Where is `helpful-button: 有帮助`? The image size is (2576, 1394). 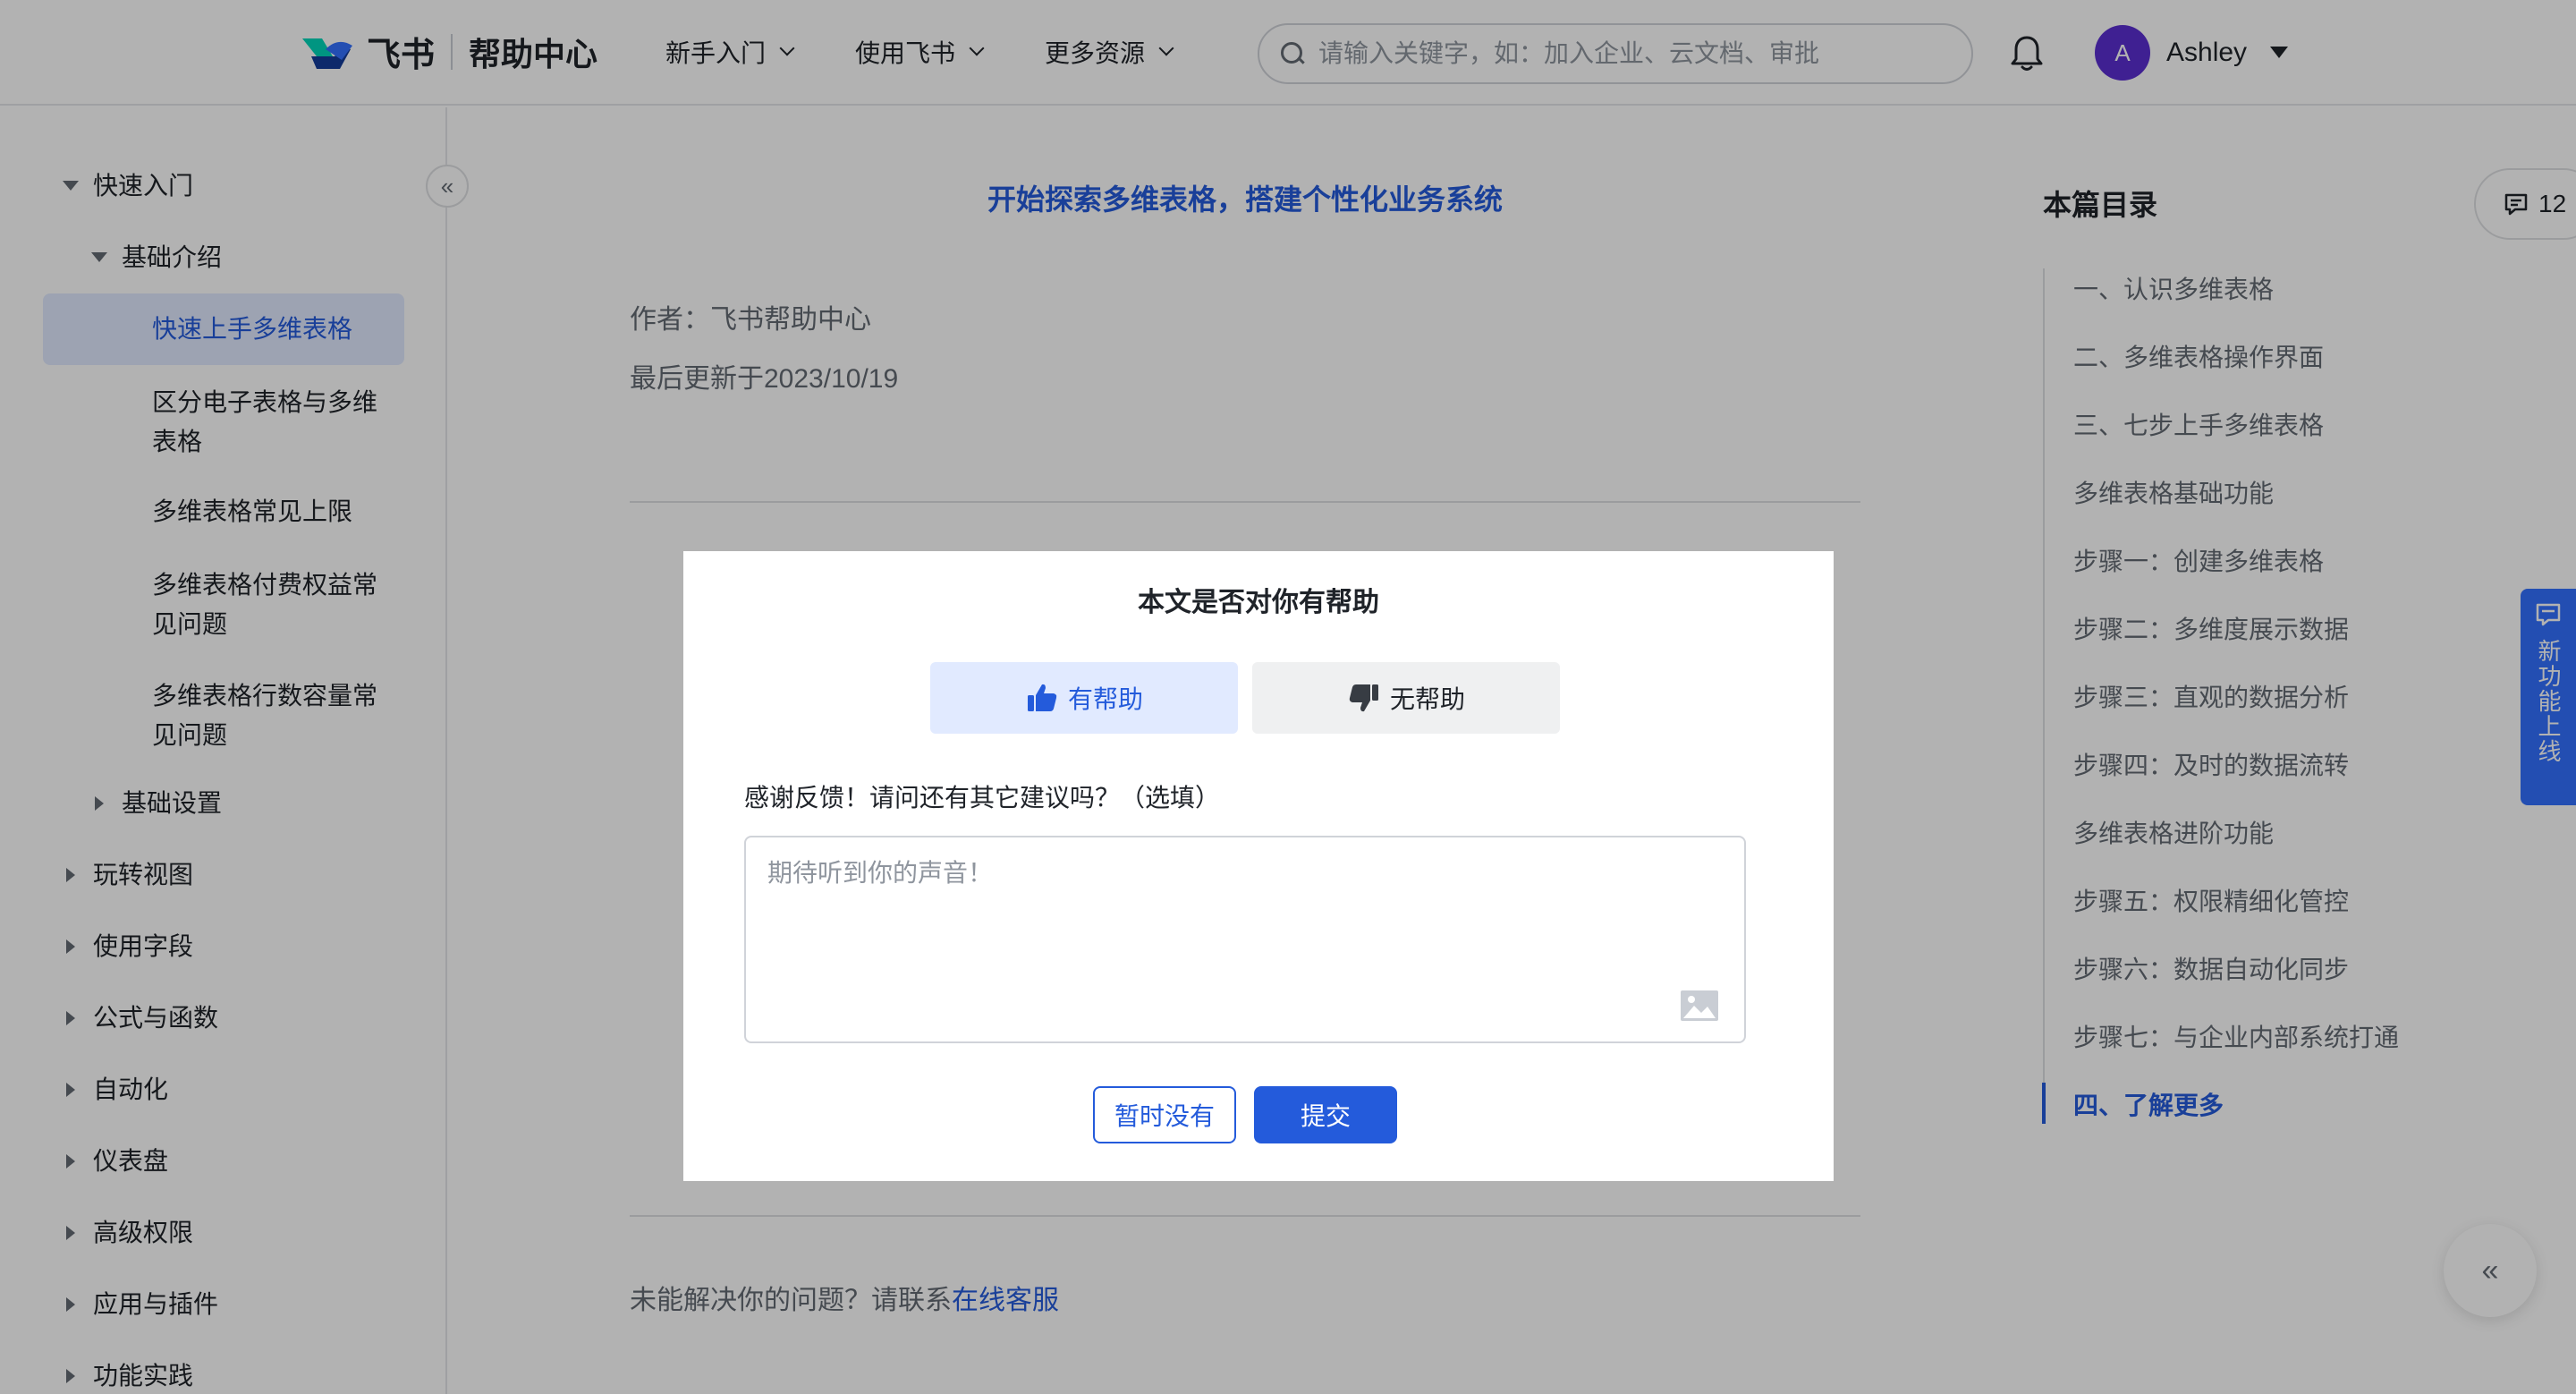
helpful-button: 有帮助 is located at coordinates (1084, 698).